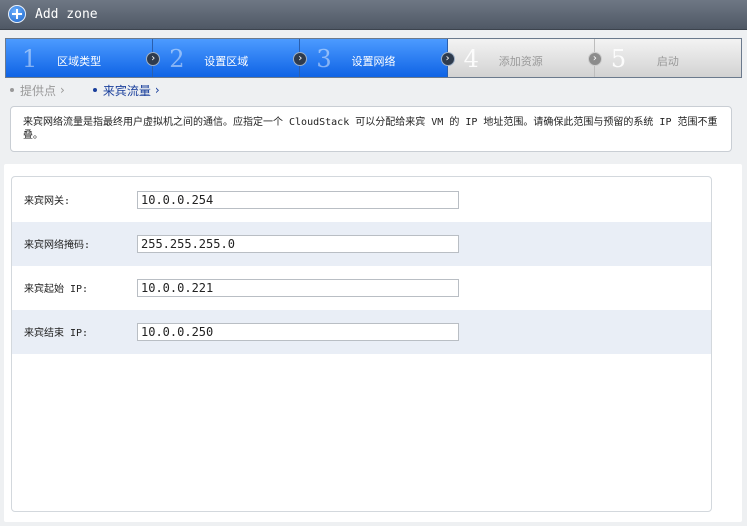 The height and width of the screenshot is (526, 747). I want to click on form-row-guest-netmask: 来宾网络掩码:, so click(361, 244).